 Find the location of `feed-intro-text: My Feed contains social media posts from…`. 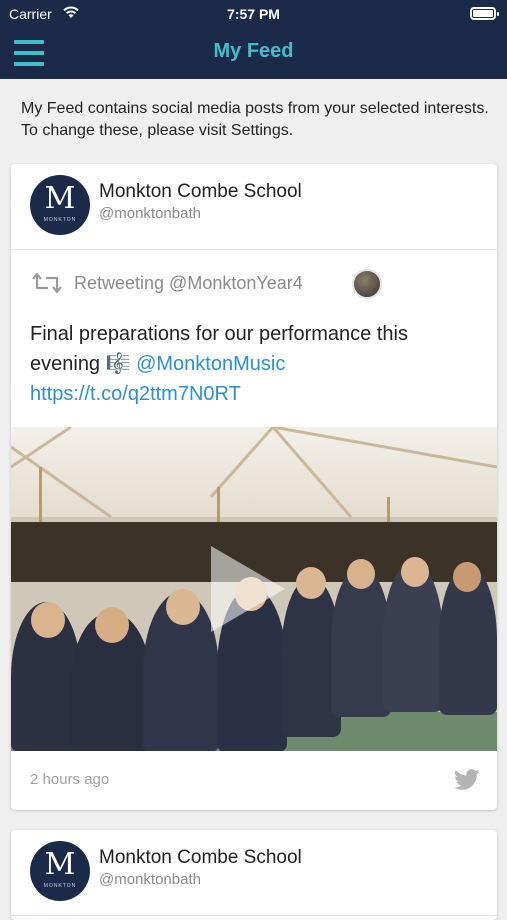

feed-intro-text: My Feed contains social media posts from… is located at coordinates (255, 119).